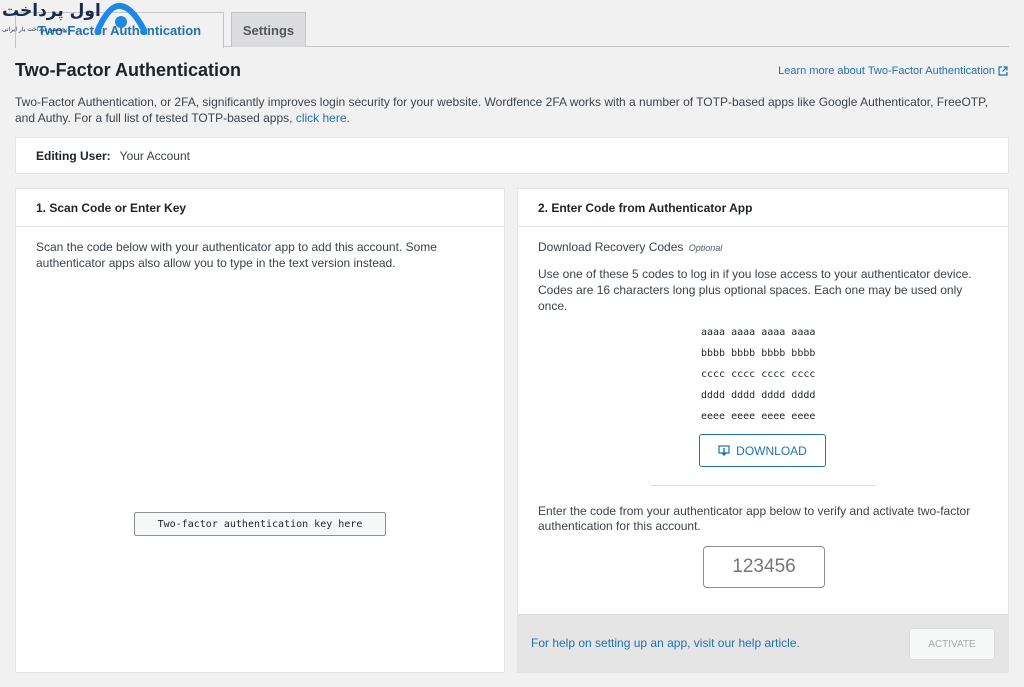  I want to click on editing-user-value: Your Account, so click(154, 155).